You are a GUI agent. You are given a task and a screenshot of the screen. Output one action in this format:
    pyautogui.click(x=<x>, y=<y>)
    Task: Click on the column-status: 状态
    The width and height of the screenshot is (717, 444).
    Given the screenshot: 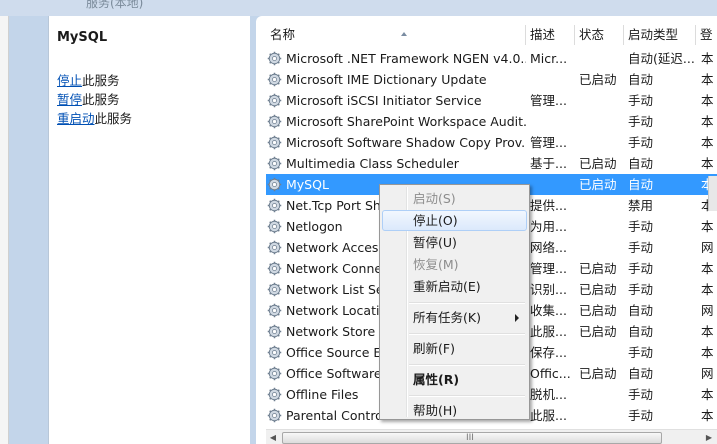 What is the action you would take?
    pyautogui.click(x=599, y=35)
    